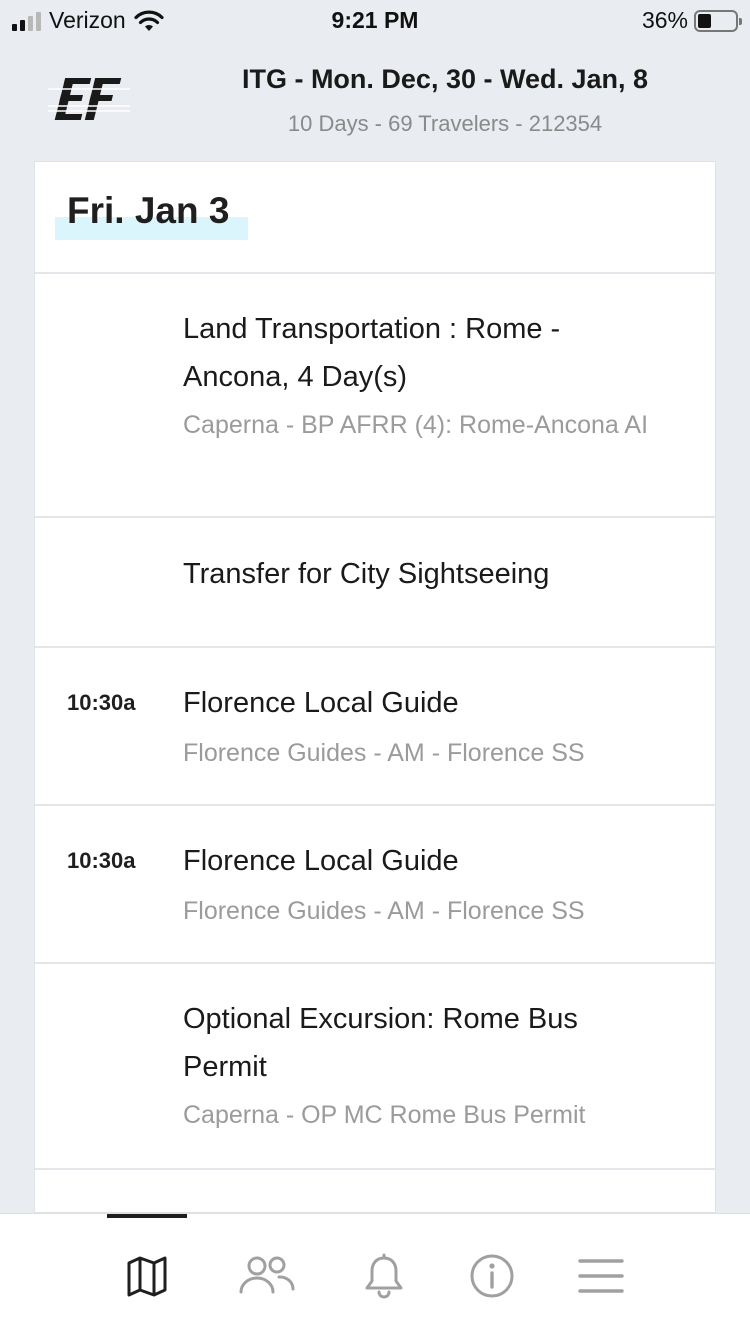 Image resolution: width=750 pixels, height=1334 pixels. What do you see at coordinates (384, 1115) in the screenshot?
I see `item-subtitle: Caperna - OP MC Rome Bus Permit` at bounding box center [384, 1115].